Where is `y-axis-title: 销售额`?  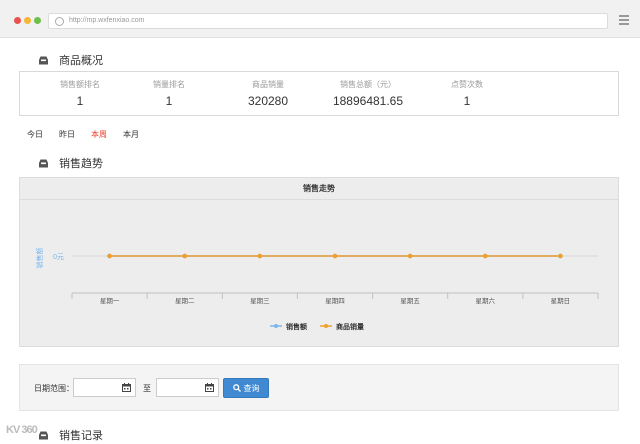 y-axis-title: 销售额 is located at coordinates (39, 258).